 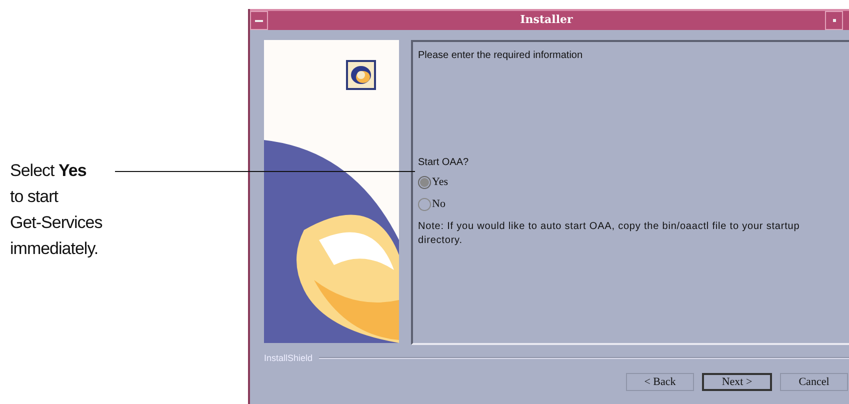 I want to click on brand-label: InstallShield, so click(x=288, y=358).